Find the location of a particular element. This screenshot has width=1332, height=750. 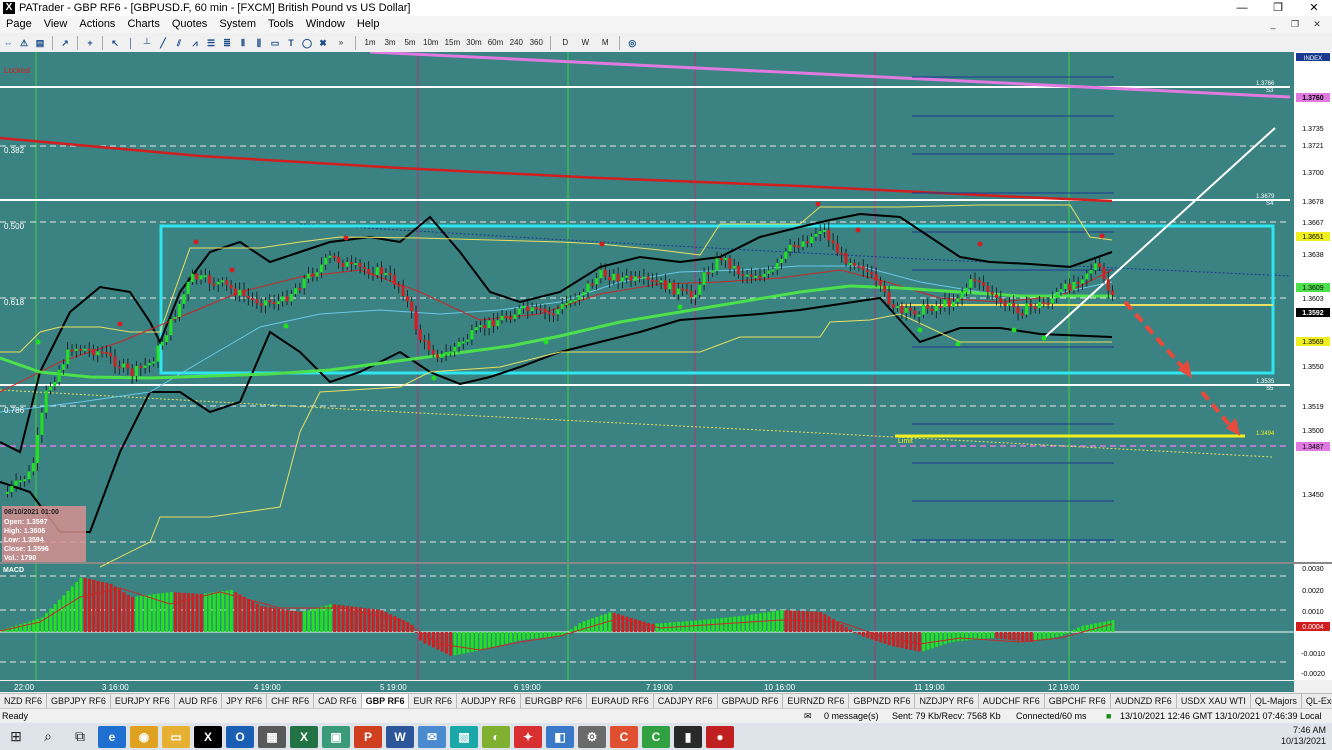

symbol-tab: GBPNZD RF6 is located at coordinates (882, 701).